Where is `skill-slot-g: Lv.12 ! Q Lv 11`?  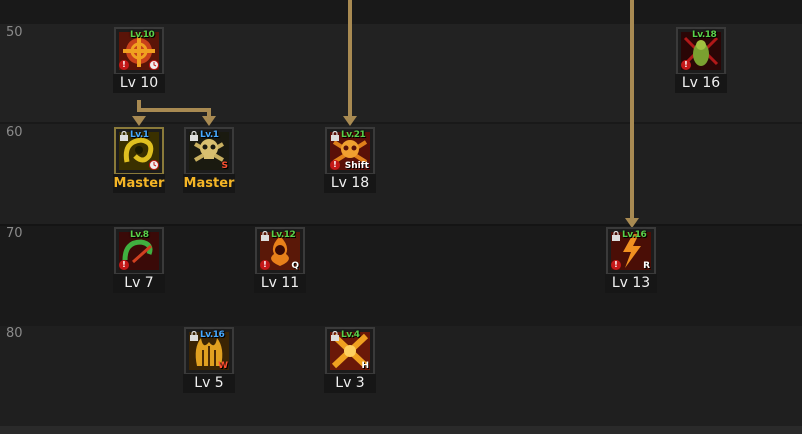 skill-slot-g: Lv.12 ! Q Lv 11 is located at coordinates (280, 261).